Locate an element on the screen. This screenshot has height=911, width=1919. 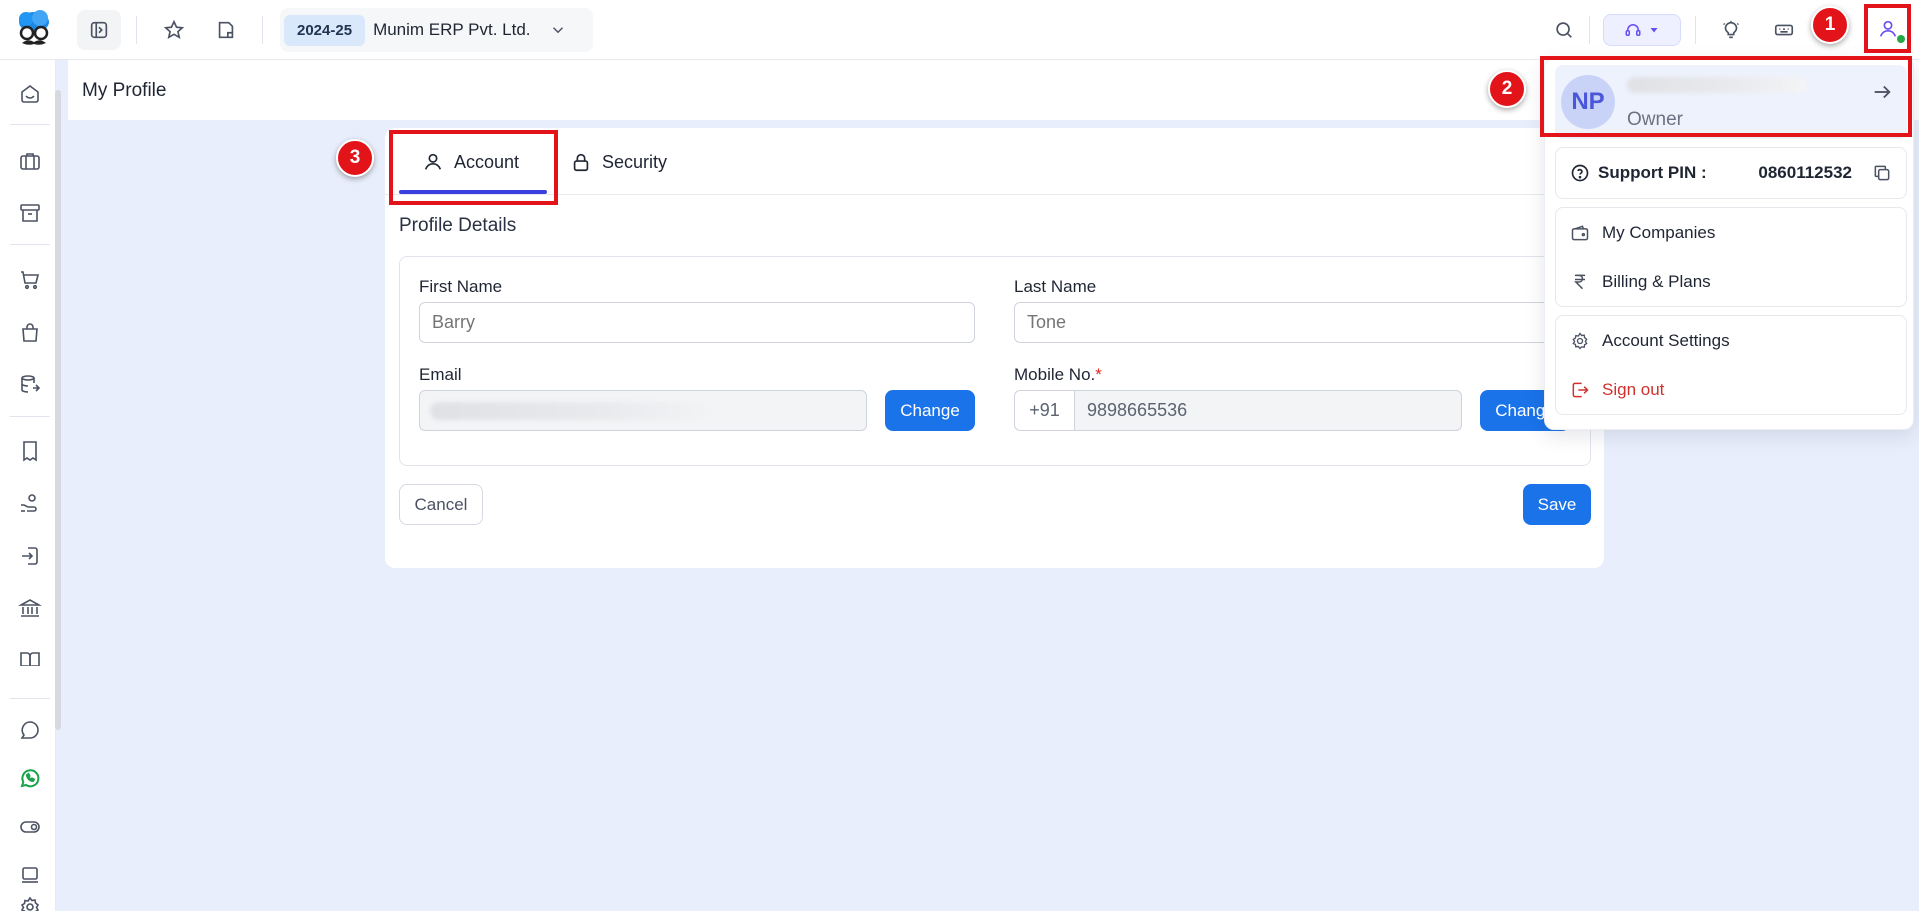
email-label: Email is located at coordinates (440, 374).